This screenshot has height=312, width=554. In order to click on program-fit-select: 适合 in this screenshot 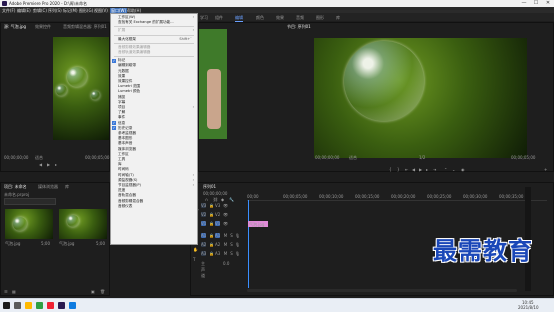, I will do `click(353, 158)`.